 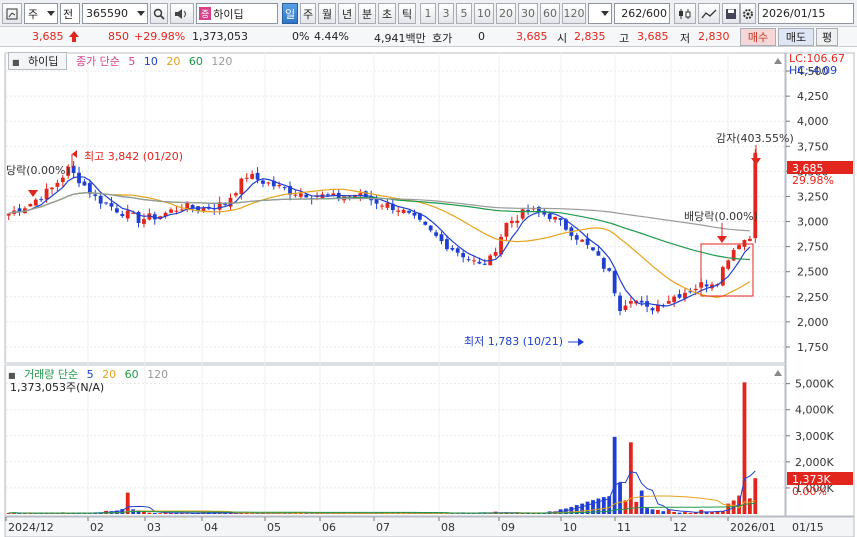 I want to click on settings-button, so click(x=748, y=13).